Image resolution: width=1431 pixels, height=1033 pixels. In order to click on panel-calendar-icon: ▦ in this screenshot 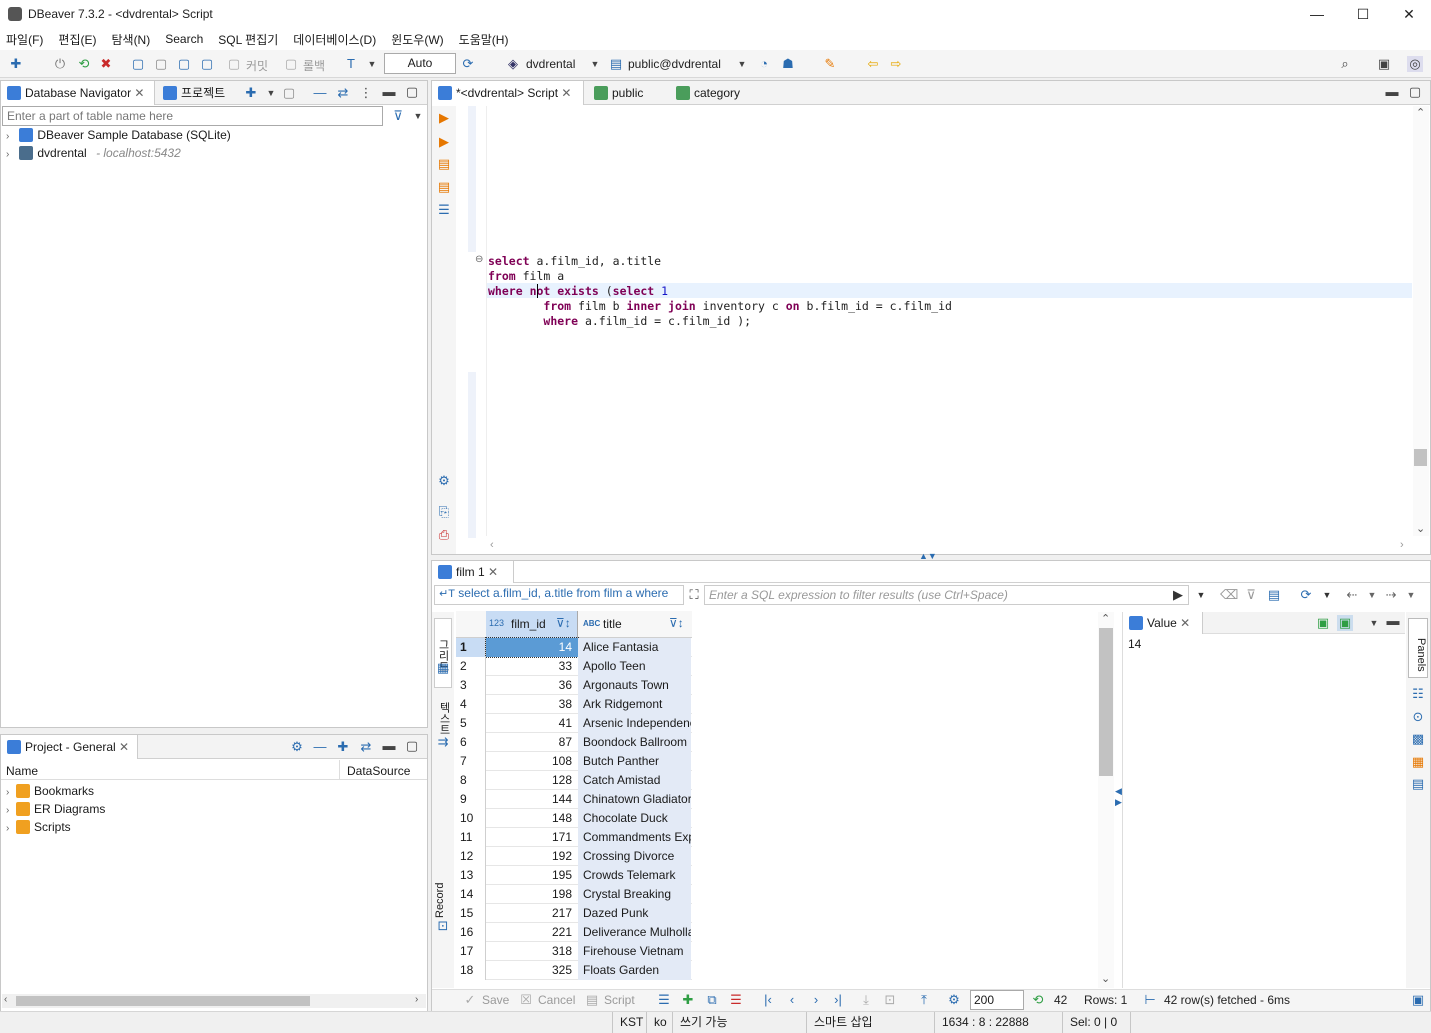, I will do `click(1418, 762)`.